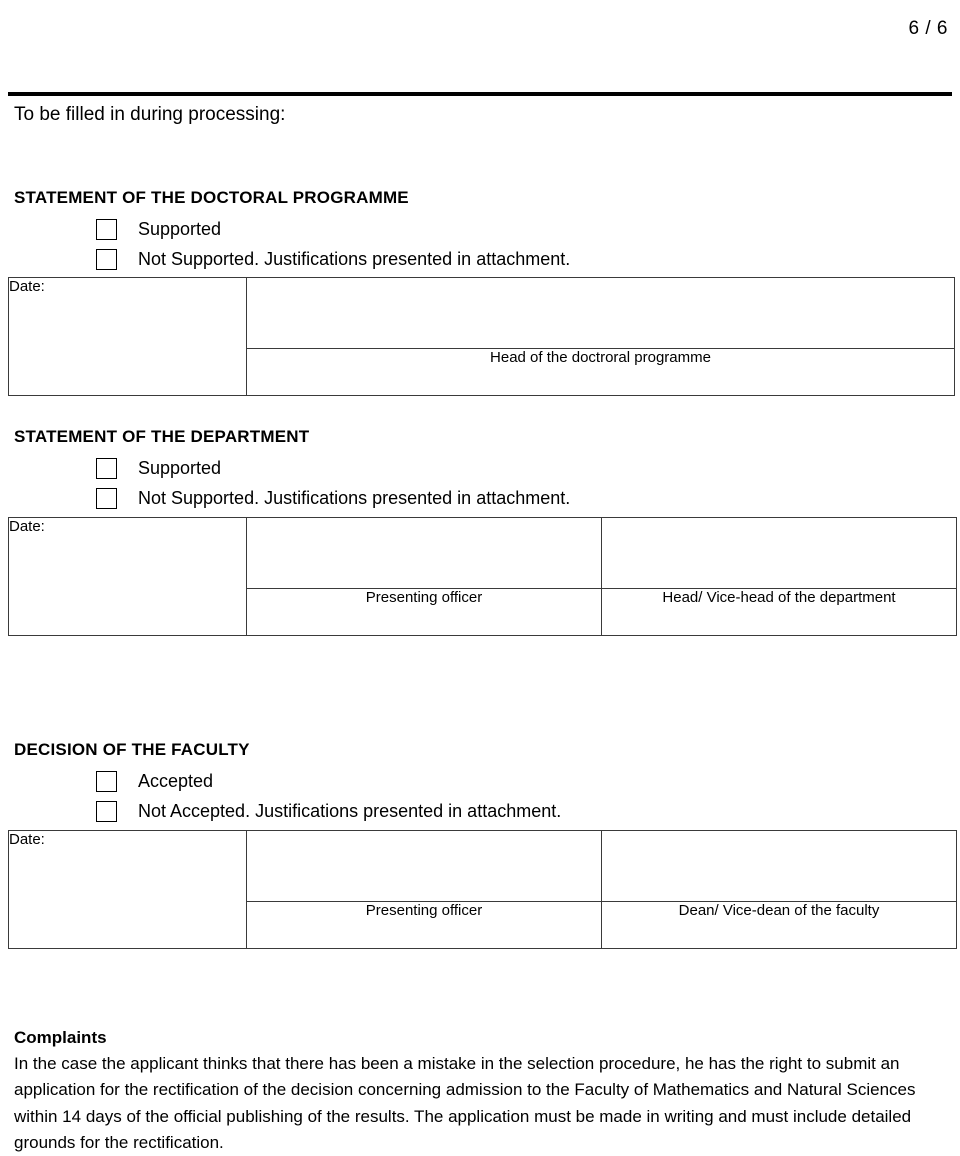 The width and height of the screenshot is (960, 1156). What do you see at coordinates (328, 781) in the screenshot?
I see `option-row: Accepted` at bounding box center [328, 781].